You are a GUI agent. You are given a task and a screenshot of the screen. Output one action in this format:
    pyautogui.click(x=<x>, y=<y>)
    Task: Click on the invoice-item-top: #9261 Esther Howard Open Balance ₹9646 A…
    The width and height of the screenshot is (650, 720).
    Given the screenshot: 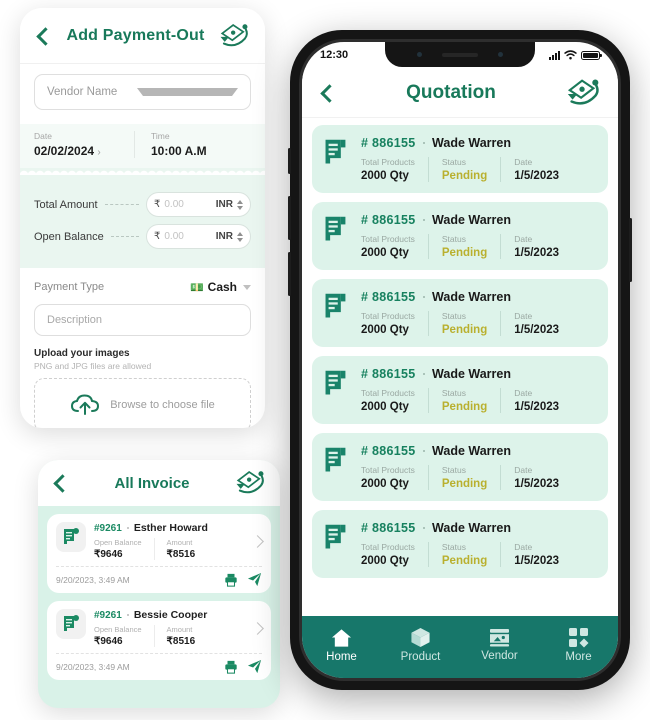 What is the action you would take?
    pyautogui.click(x=160, y=541)
    